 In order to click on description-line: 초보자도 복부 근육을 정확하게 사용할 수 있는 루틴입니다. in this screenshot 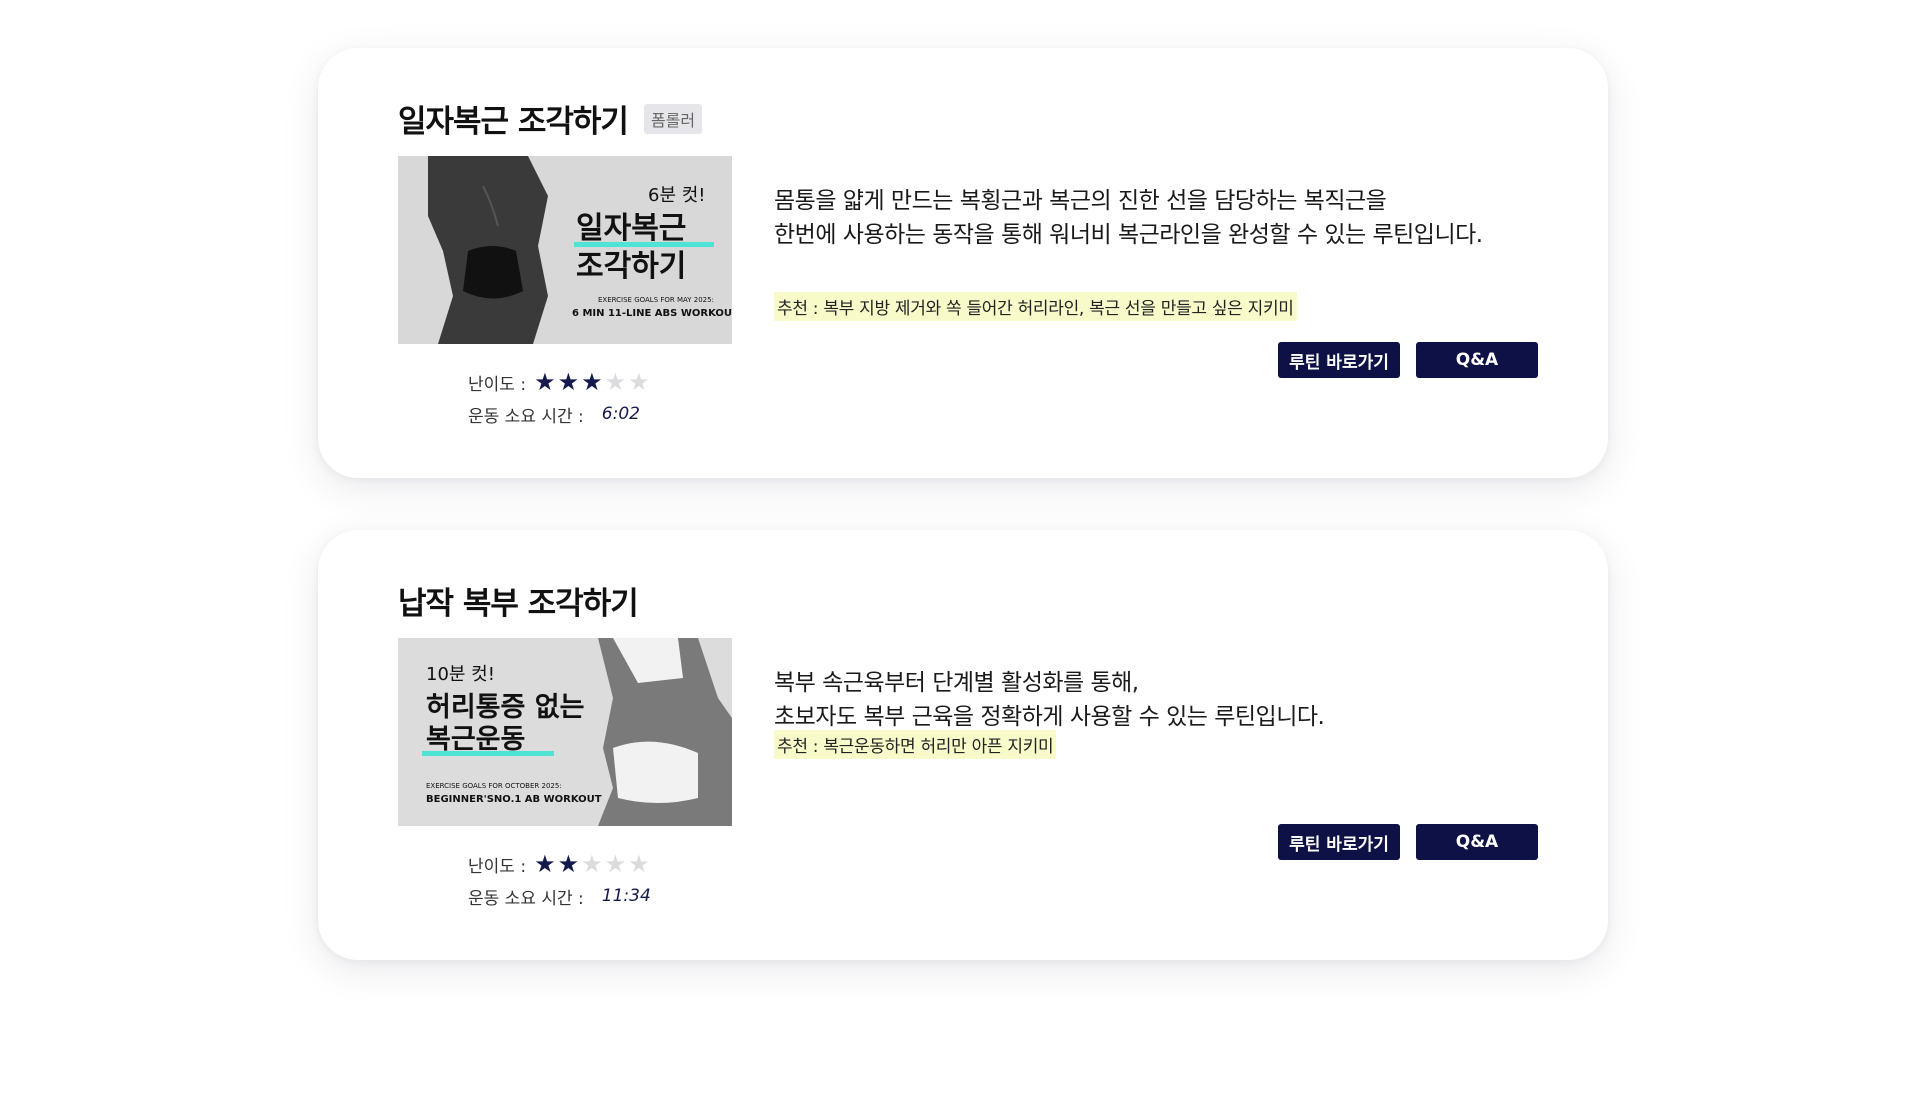, I will do `click(1049, 717)`.